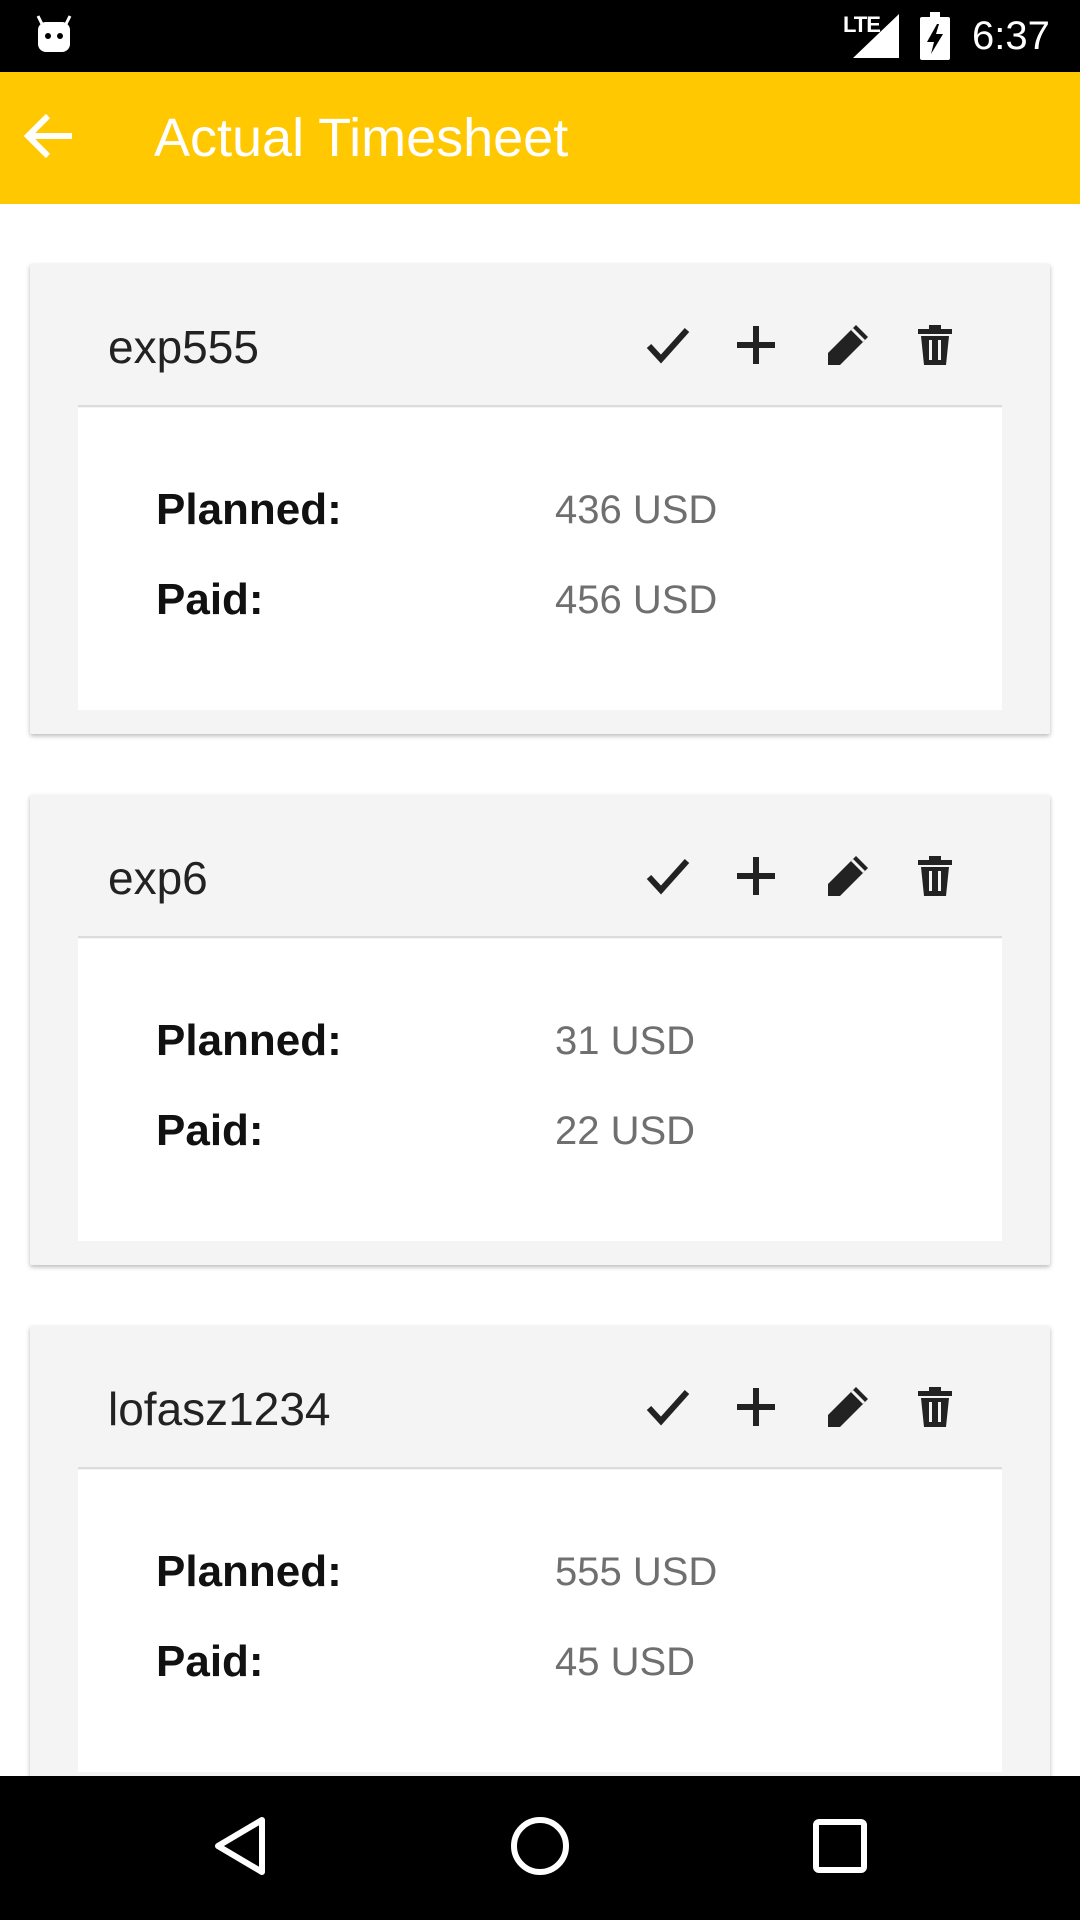 The image size is (1080, 1920). What do you see at coordinates (219, 1409) in the screenshot?
I see `card-title: lofasz1234` at bounding box center [219, 1409].